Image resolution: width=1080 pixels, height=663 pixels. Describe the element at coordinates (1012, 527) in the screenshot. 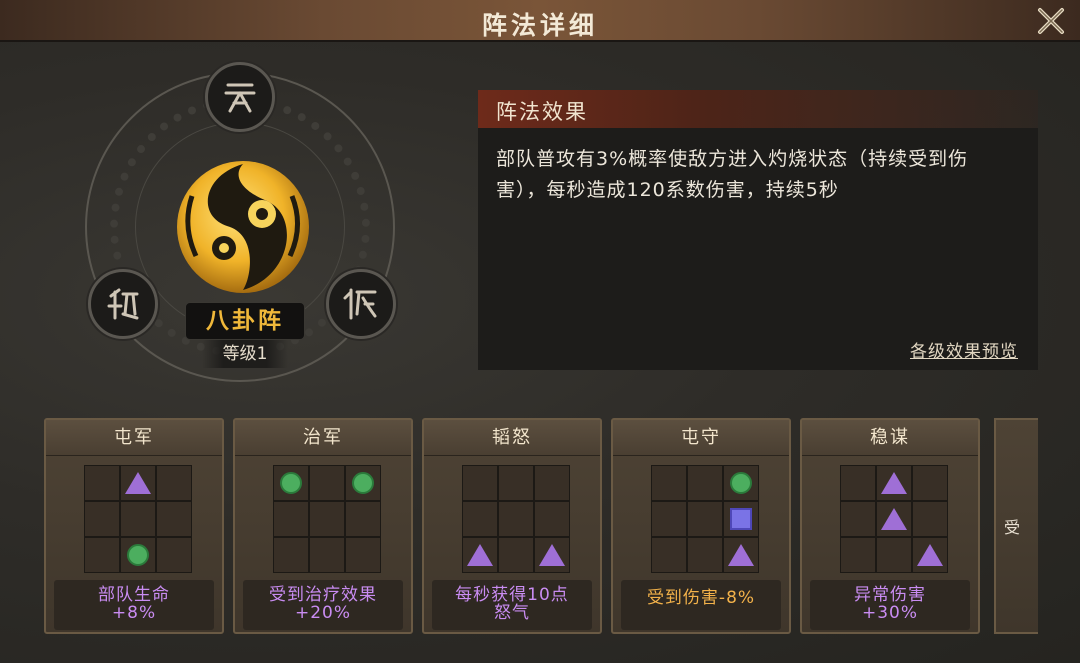

I see `partial-card-text: 受` at that location.